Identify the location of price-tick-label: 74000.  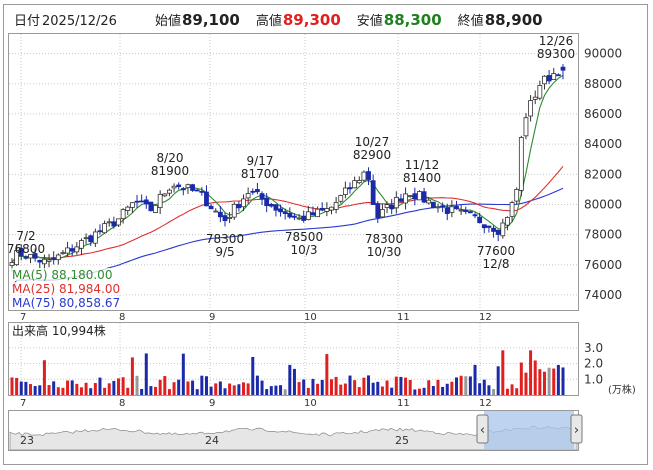
(603, 295).